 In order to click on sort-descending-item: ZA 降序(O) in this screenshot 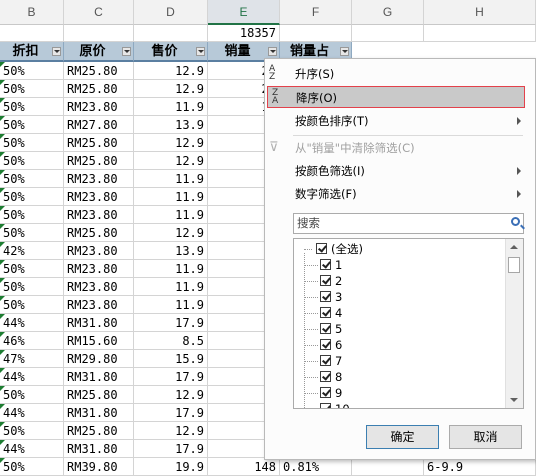, I will do `click(396, 97)`.